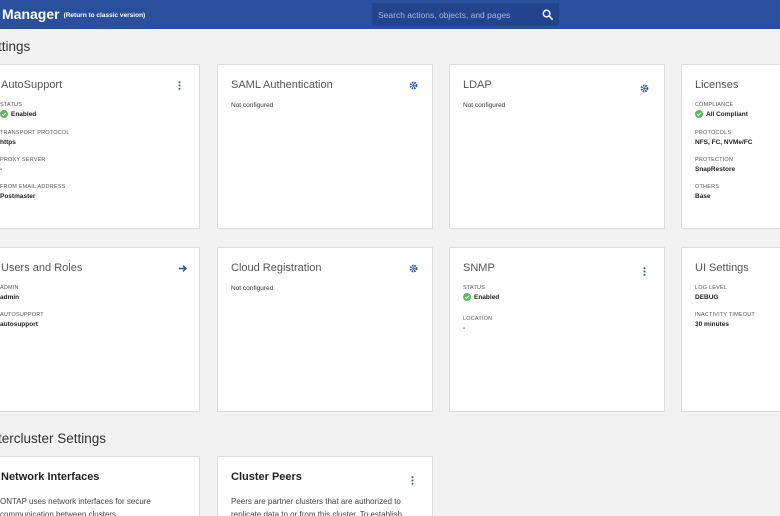 The height and width of the screenshot is (516, 780). I want to click on search-box, so click(465, 14).